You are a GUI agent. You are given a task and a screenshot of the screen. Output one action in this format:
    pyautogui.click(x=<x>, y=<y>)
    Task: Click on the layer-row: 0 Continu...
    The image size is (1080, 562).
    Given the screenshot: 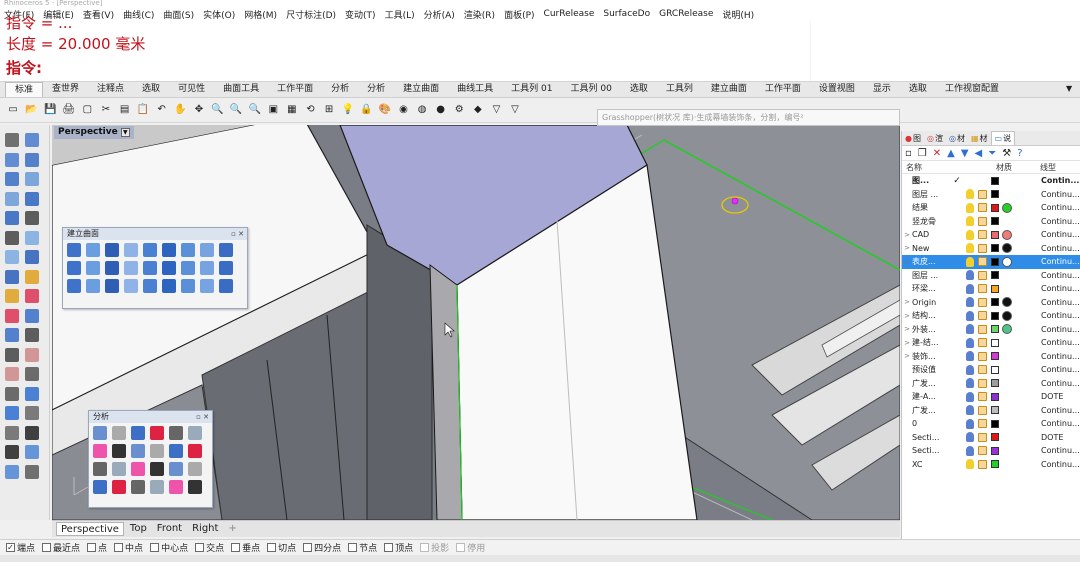 What is the action you would take?
    pyautogui.click(x=991, y=424)
    